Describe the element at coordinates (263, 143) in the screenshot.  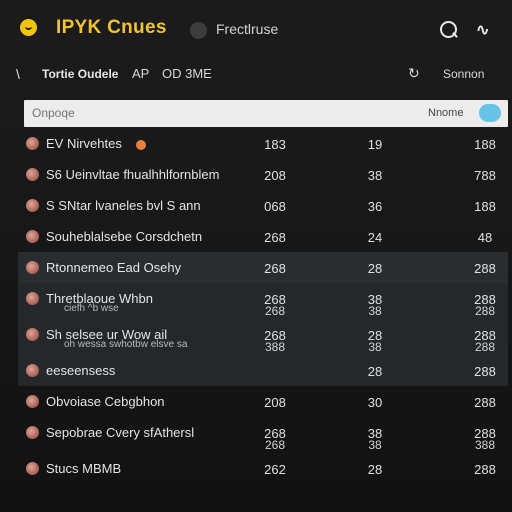
I see `table-row: EV Nirvehtes 183 19 188` at that location.